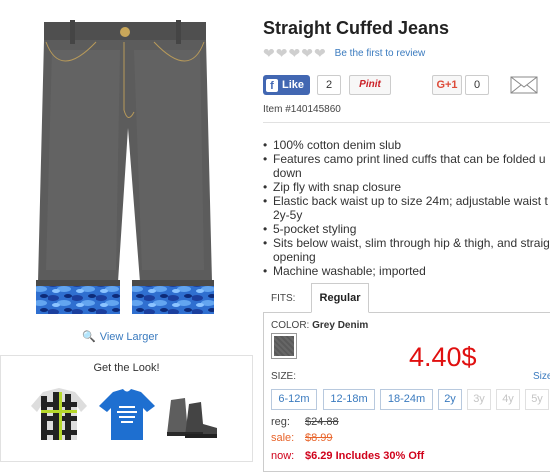 The image size is (550, 472). I want to click on google-plus-button: G+1, so click(447, 85).